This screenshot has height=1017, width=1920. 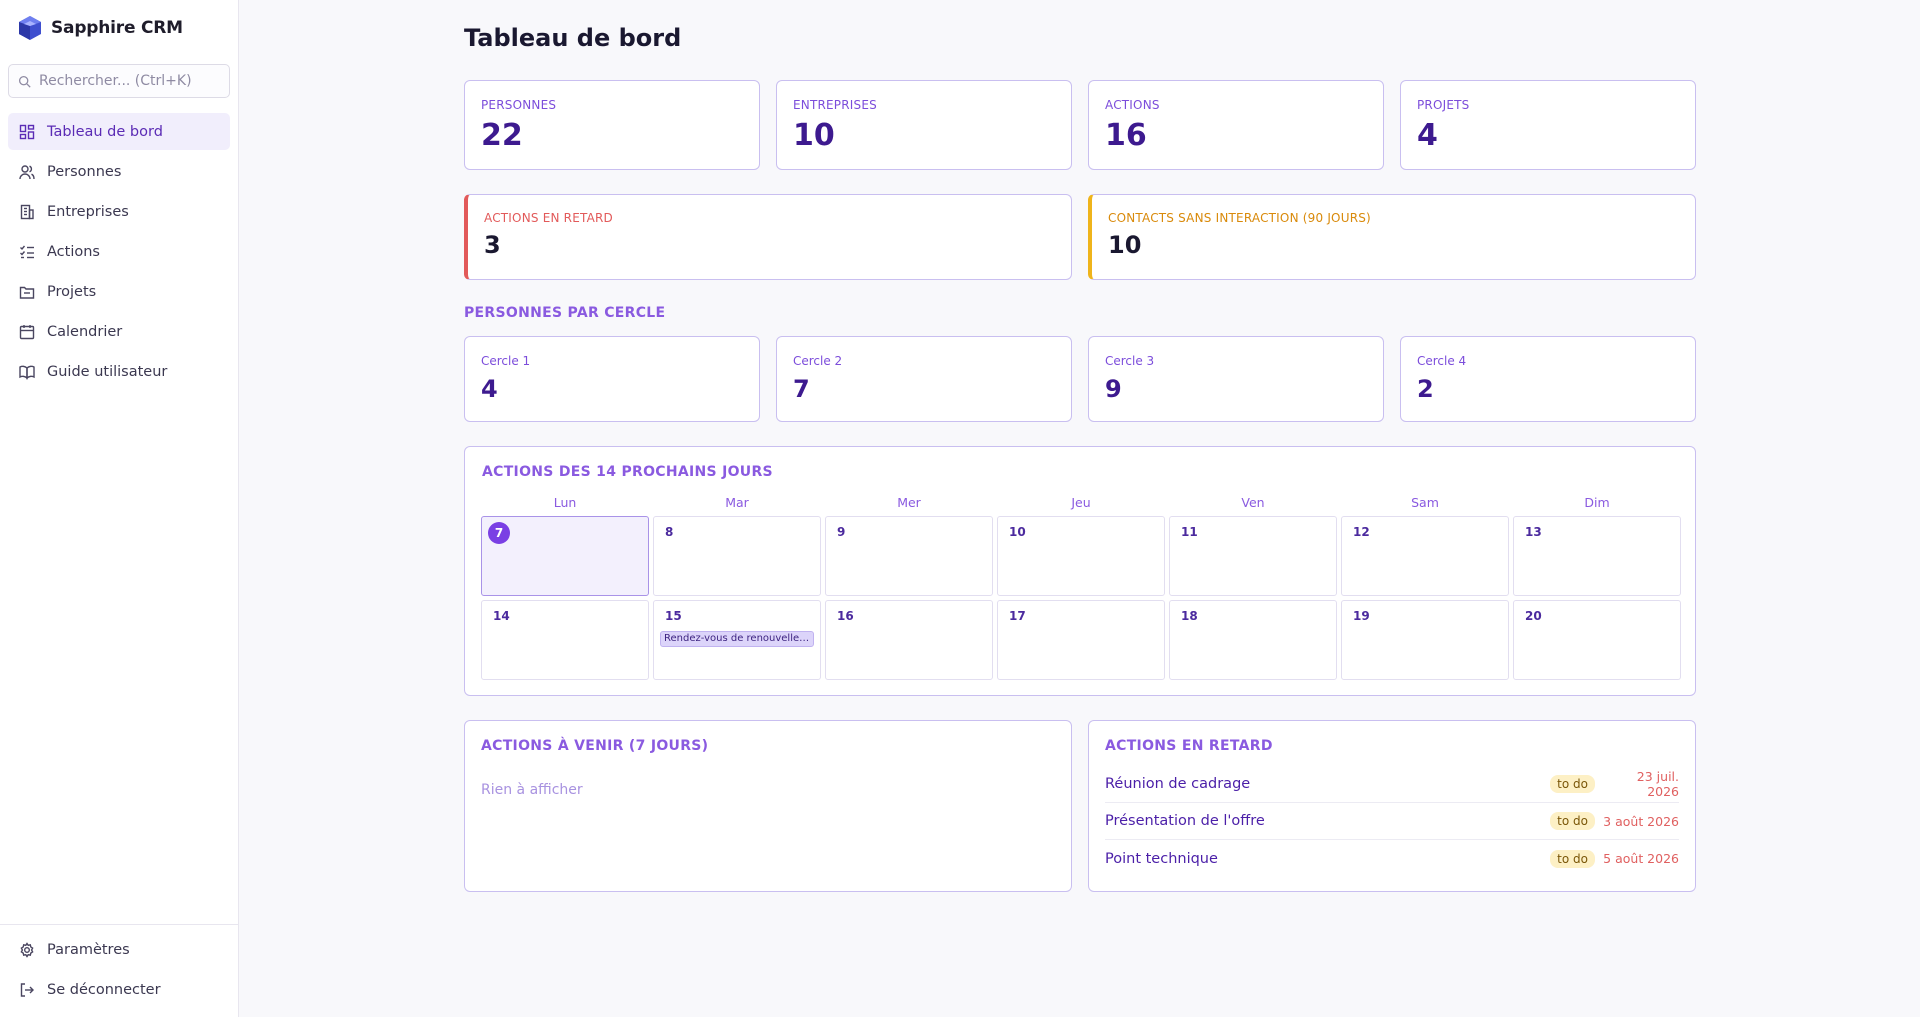 What do you see at coordinates (1253, 556) in the screenshot?
I see `calendar-day-cell: 11` at bounding box center [1253, 556].